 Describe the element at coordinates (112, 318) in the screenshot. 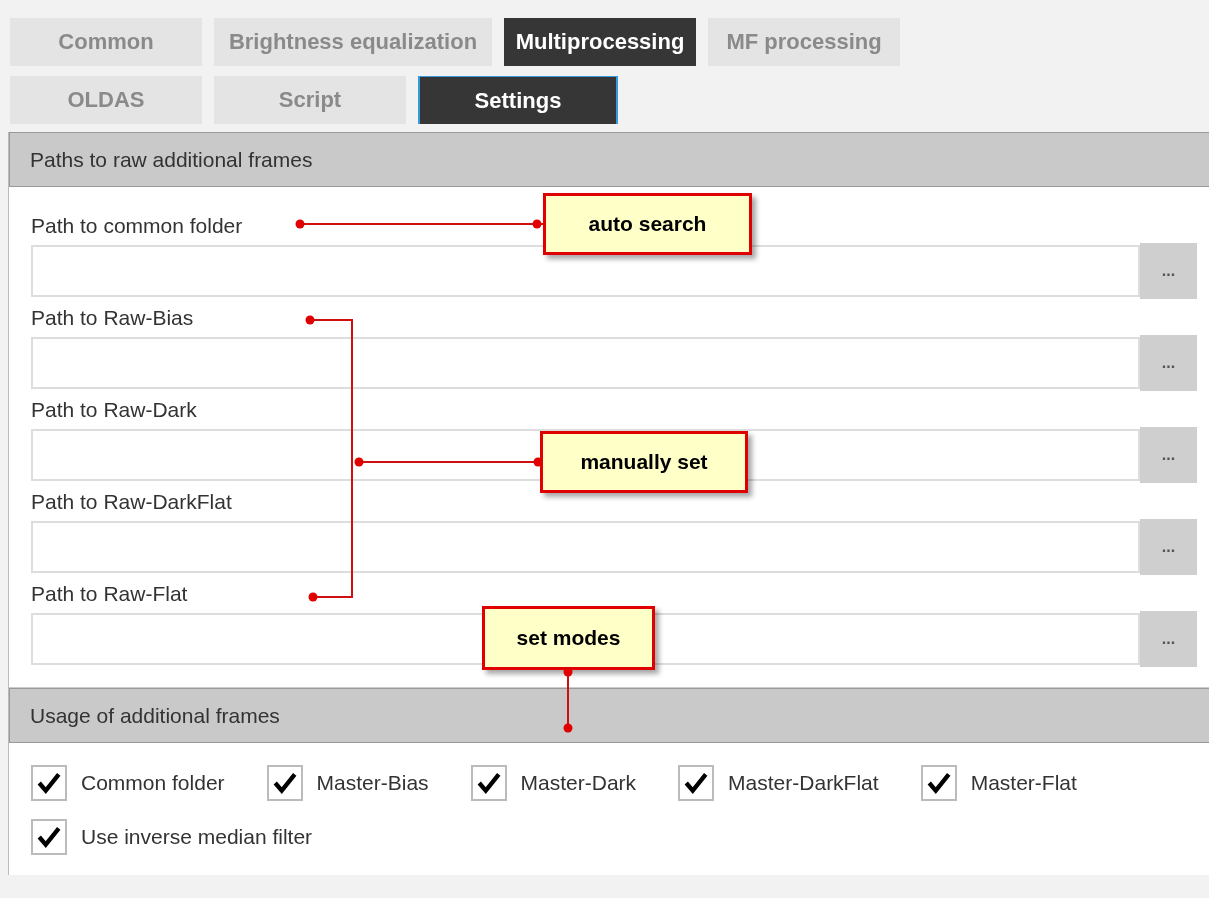

I see `field-label: Path to Raw-Bias` at that location.